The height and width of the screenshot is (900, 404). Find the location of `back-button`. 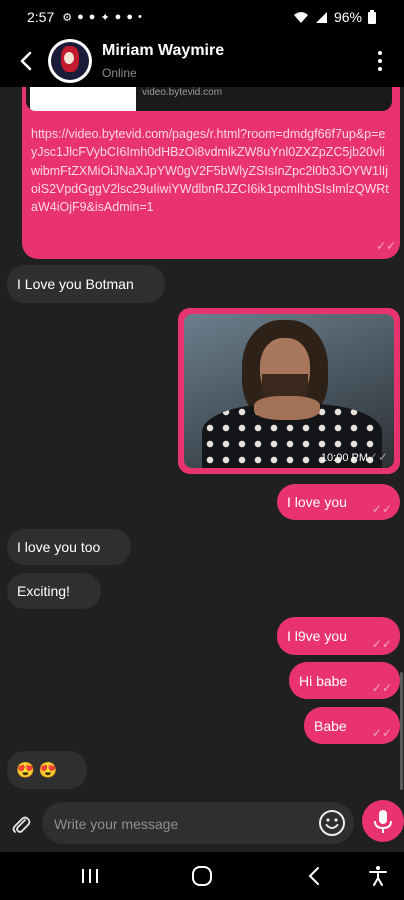

back-button is located at coordinates (26, 61).